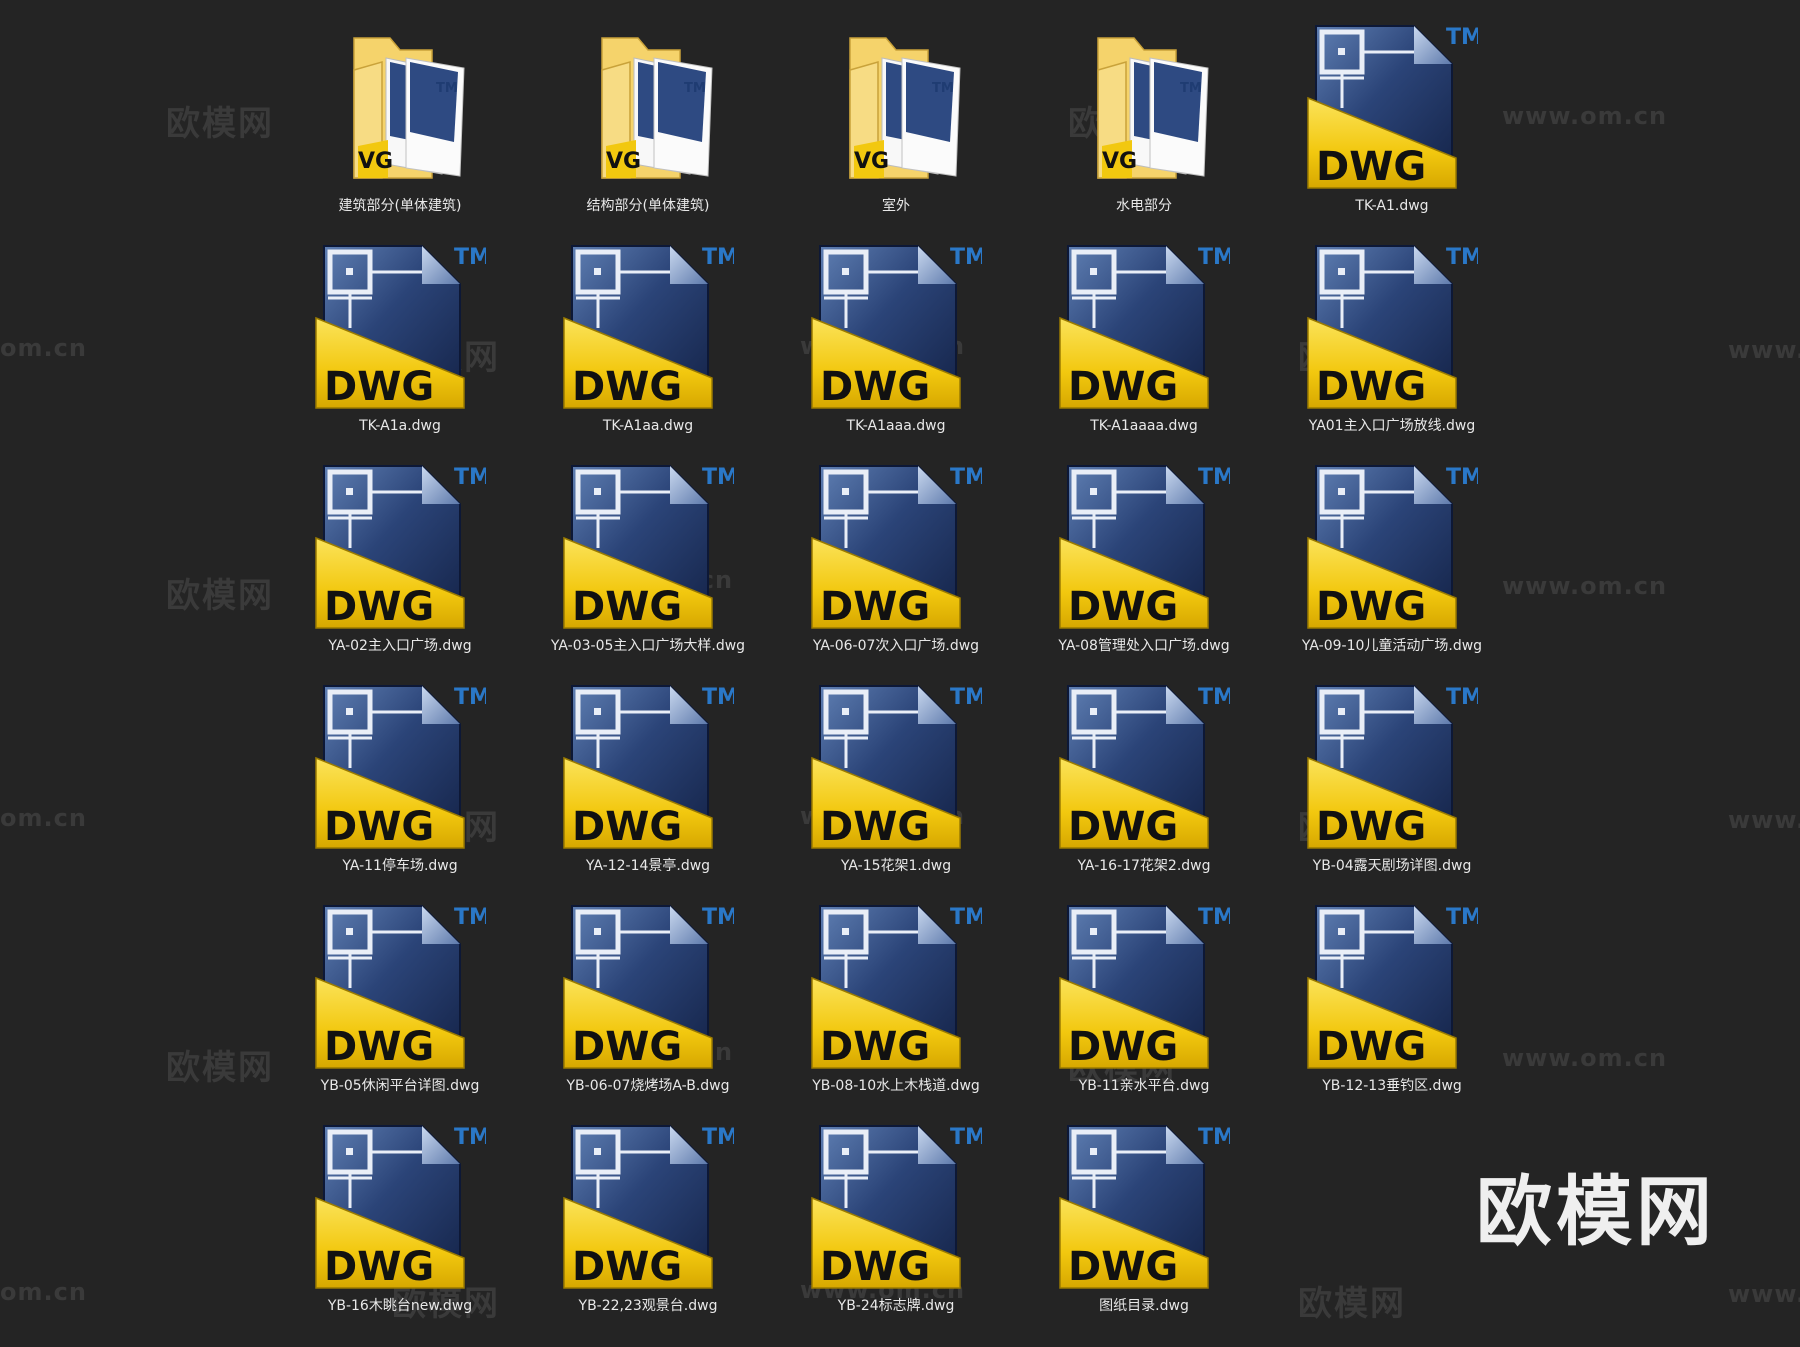  What do you see at coordinates (896, 1306) in the screenshot?
I see `file-name-label: YB-24标志牌.dwg` at bounding box center [896, 1306].